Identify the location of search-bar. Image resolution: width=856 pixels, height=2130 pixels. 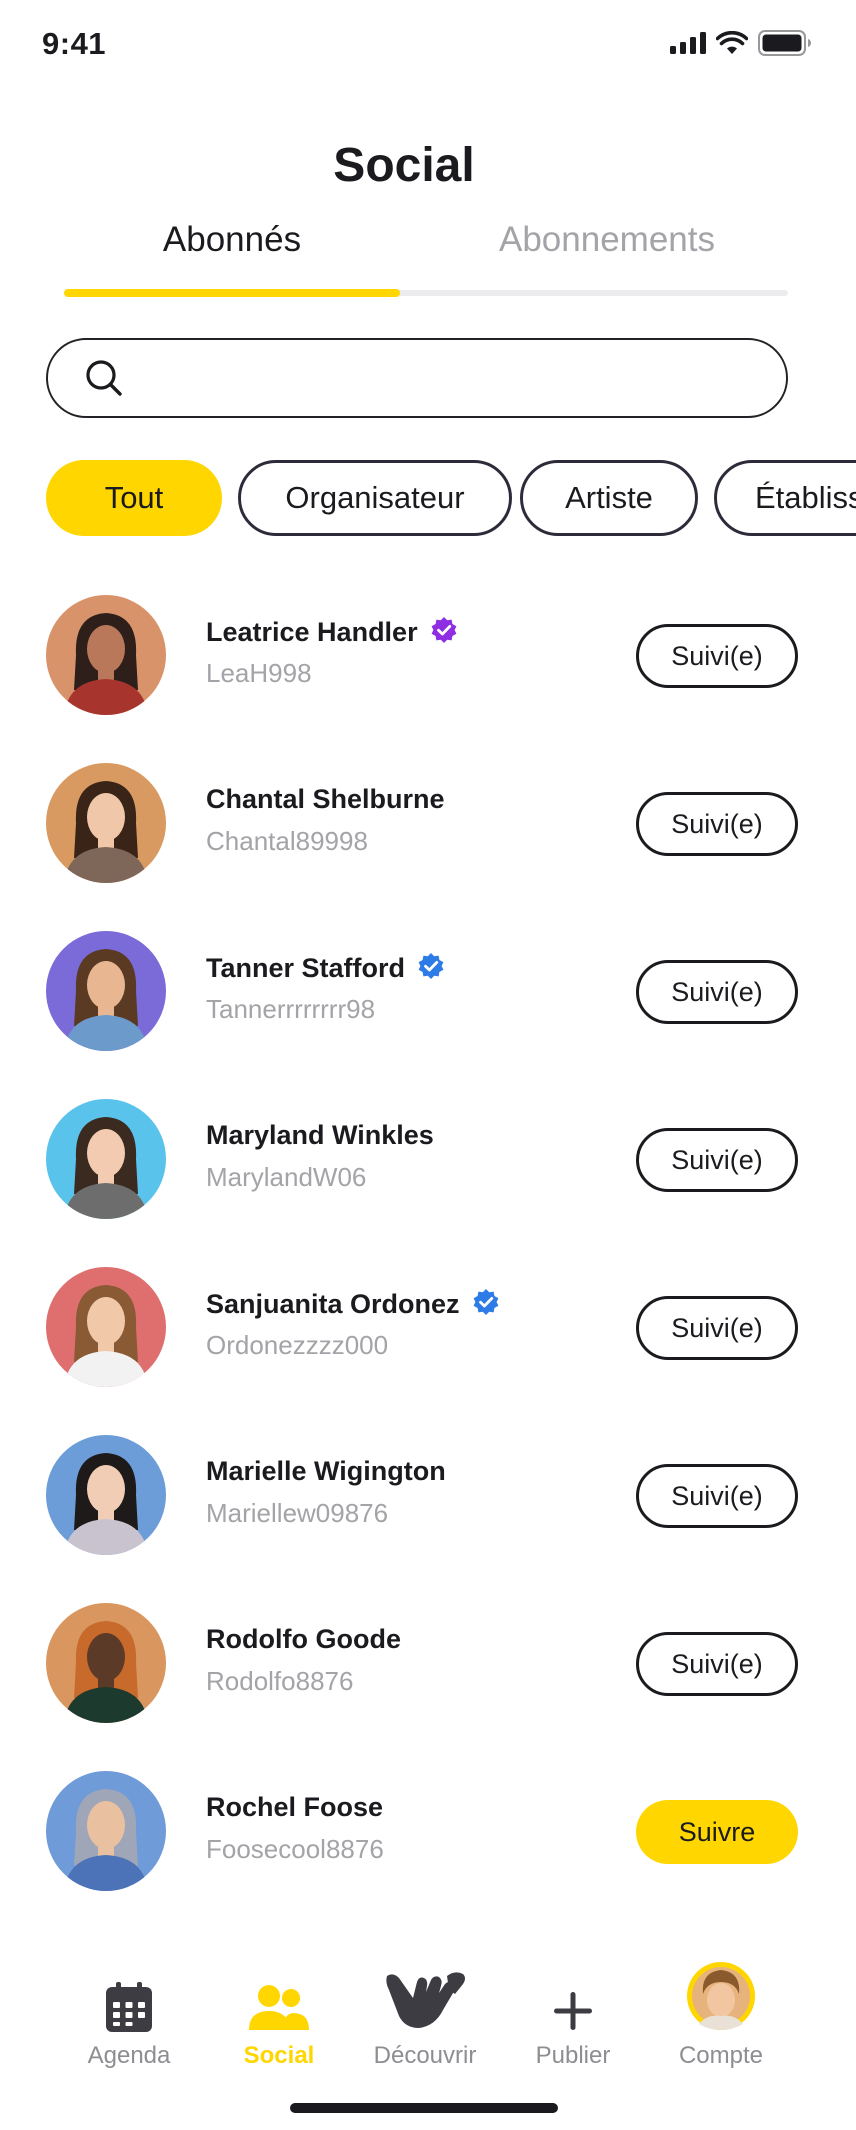
(417, 378).